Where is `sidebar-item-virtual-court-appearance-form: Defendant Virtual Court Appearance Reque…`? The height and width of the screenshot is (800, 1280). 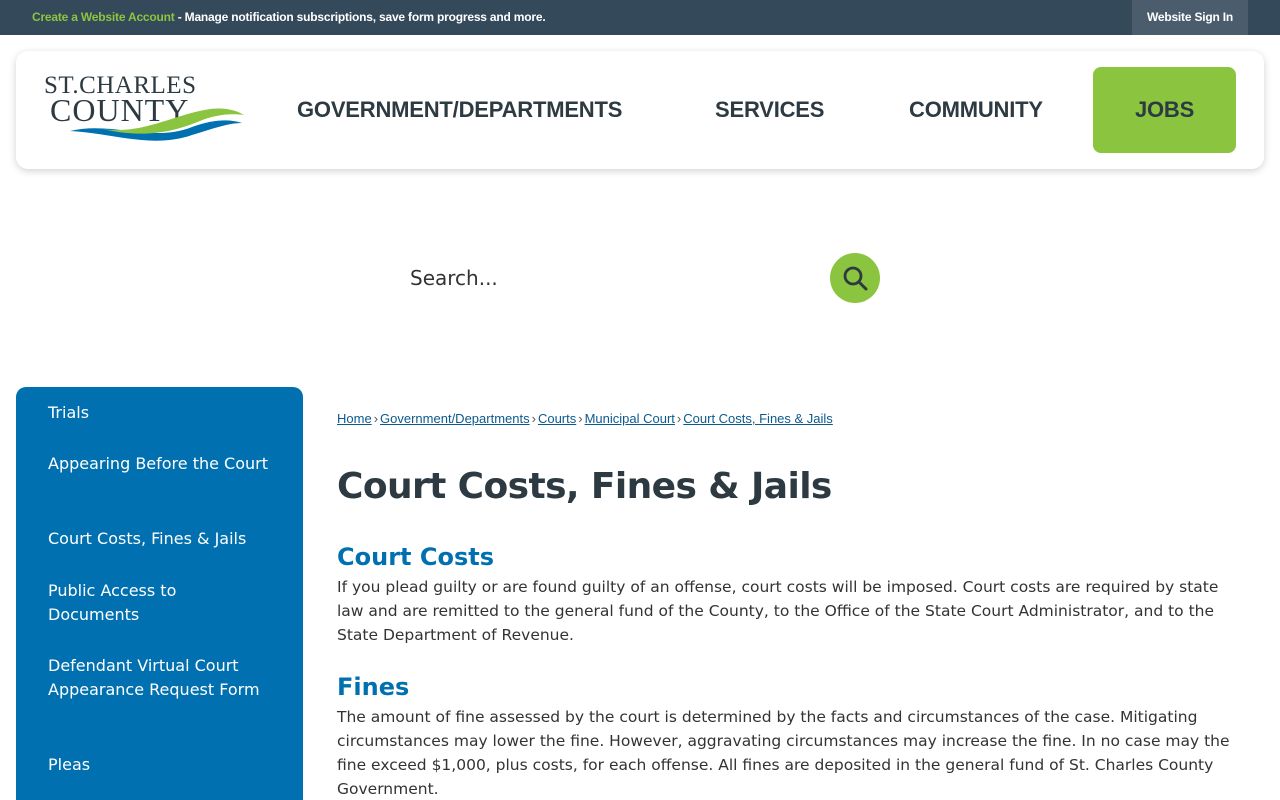
sidebar-item-virtual-court-appearance-form: Defendant Virtual Court Appearance Reque… is located at coordinates (158, 678).